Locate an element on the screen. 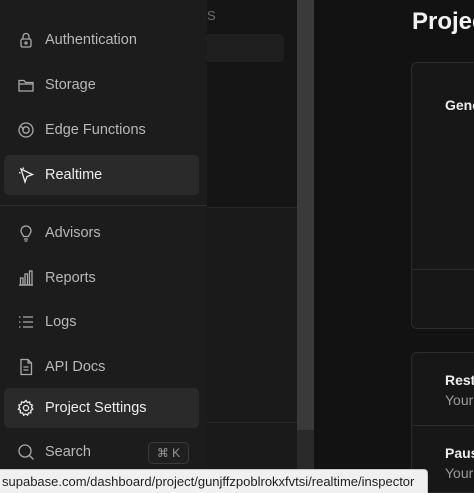 This screenshot has height=493, width=474. search-icon is located at coordinates (26, 452).